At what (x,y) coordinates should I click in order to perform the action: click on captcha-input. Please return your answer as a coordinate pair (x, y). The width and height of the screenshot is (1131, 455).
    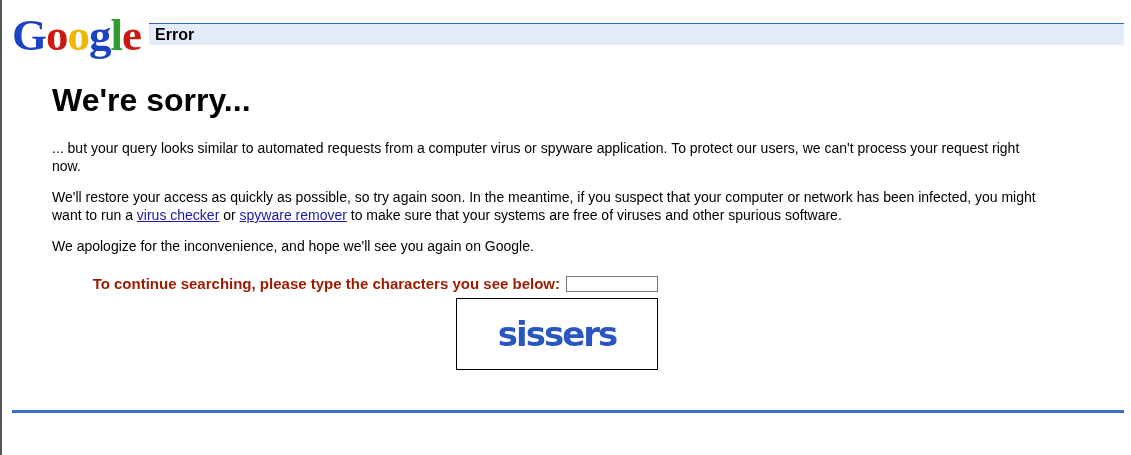
    Looking at the image, I should click on (612, 283).